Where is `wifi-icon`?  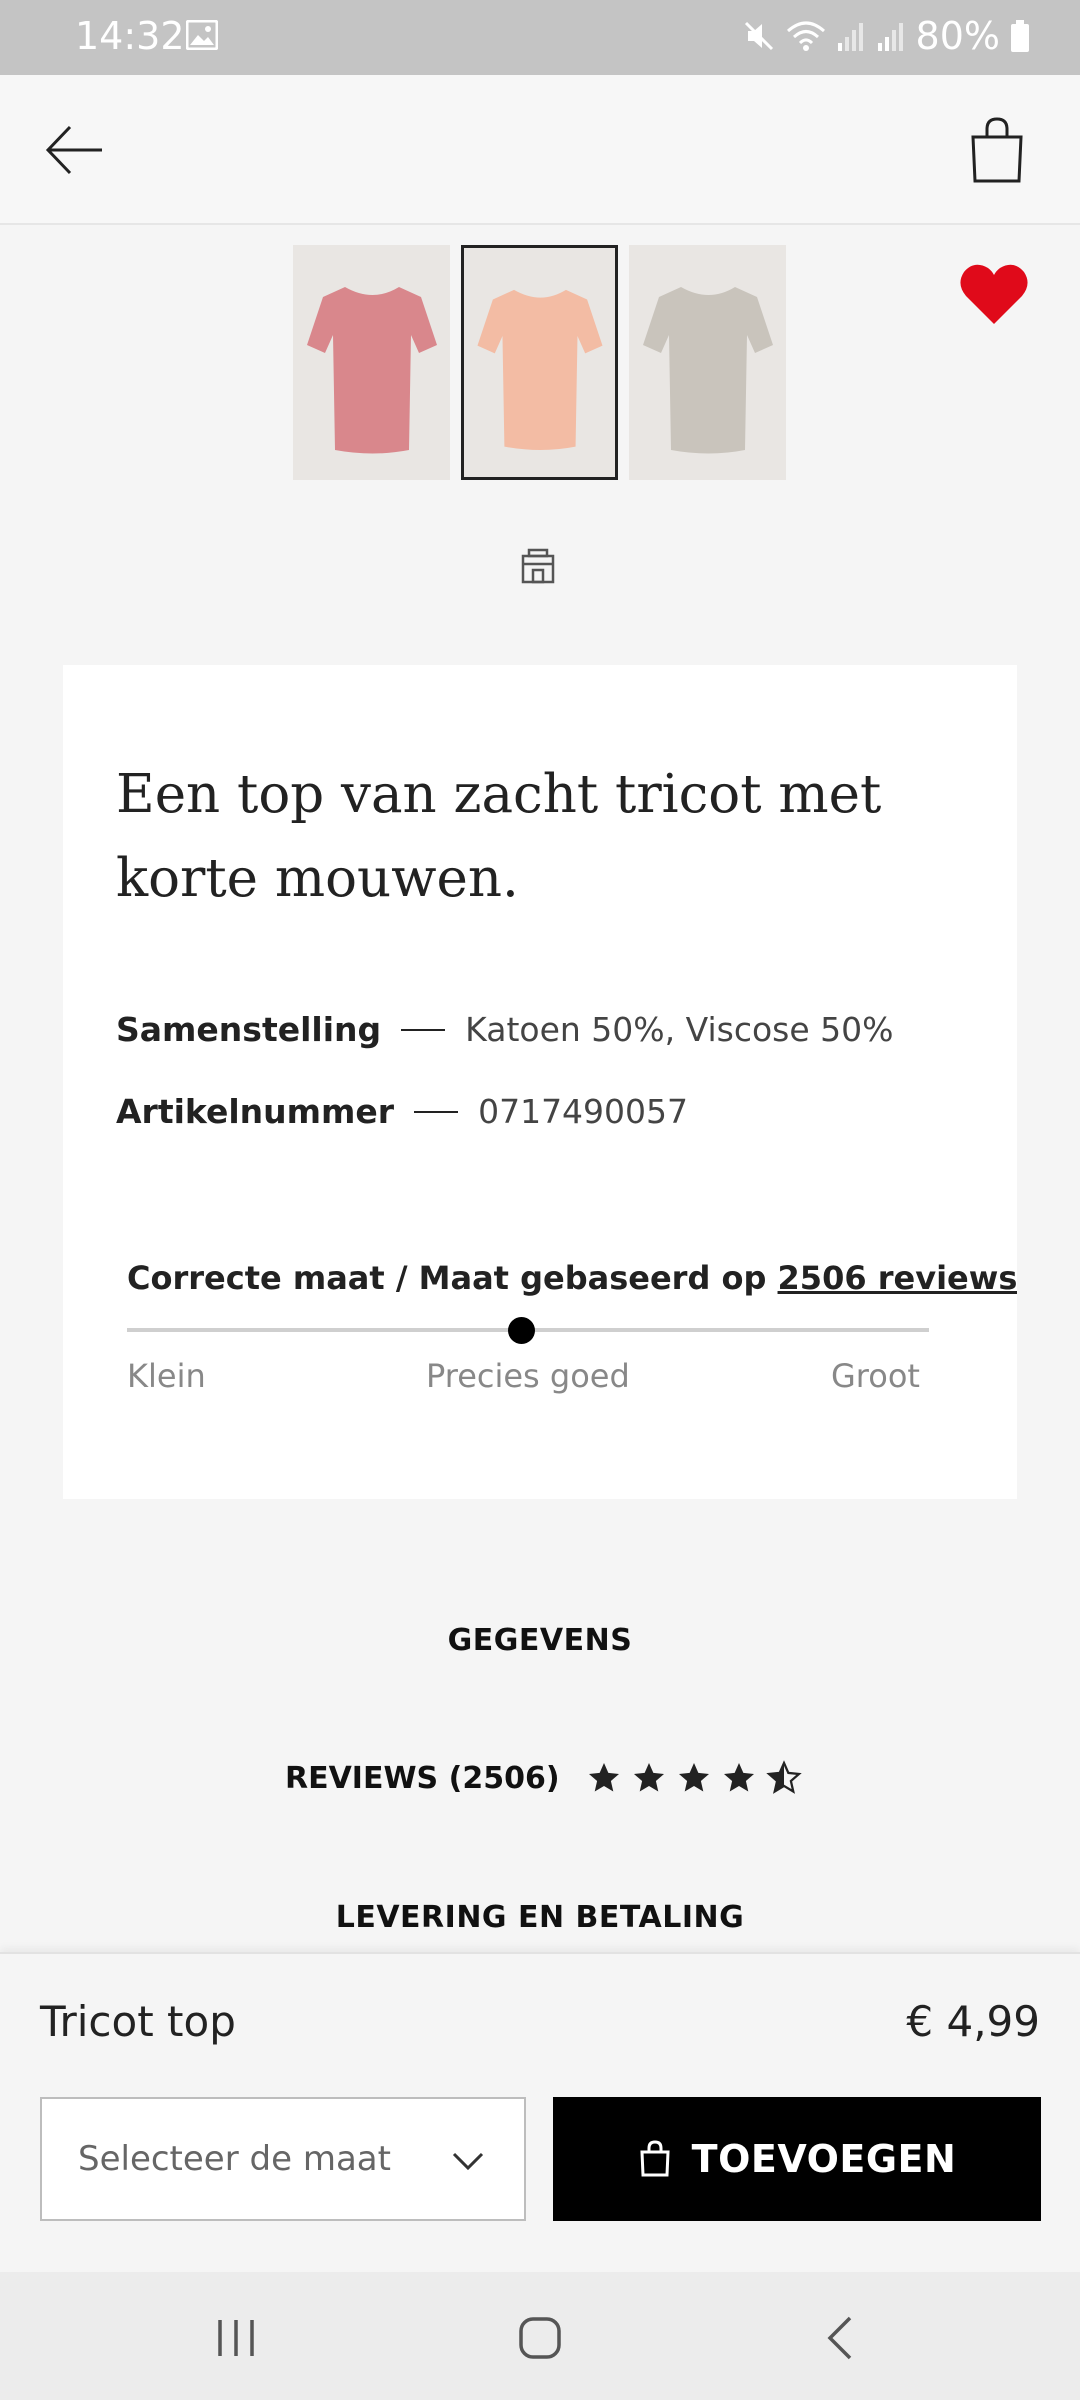 wifi-icon is located at coordinates (805, 36).